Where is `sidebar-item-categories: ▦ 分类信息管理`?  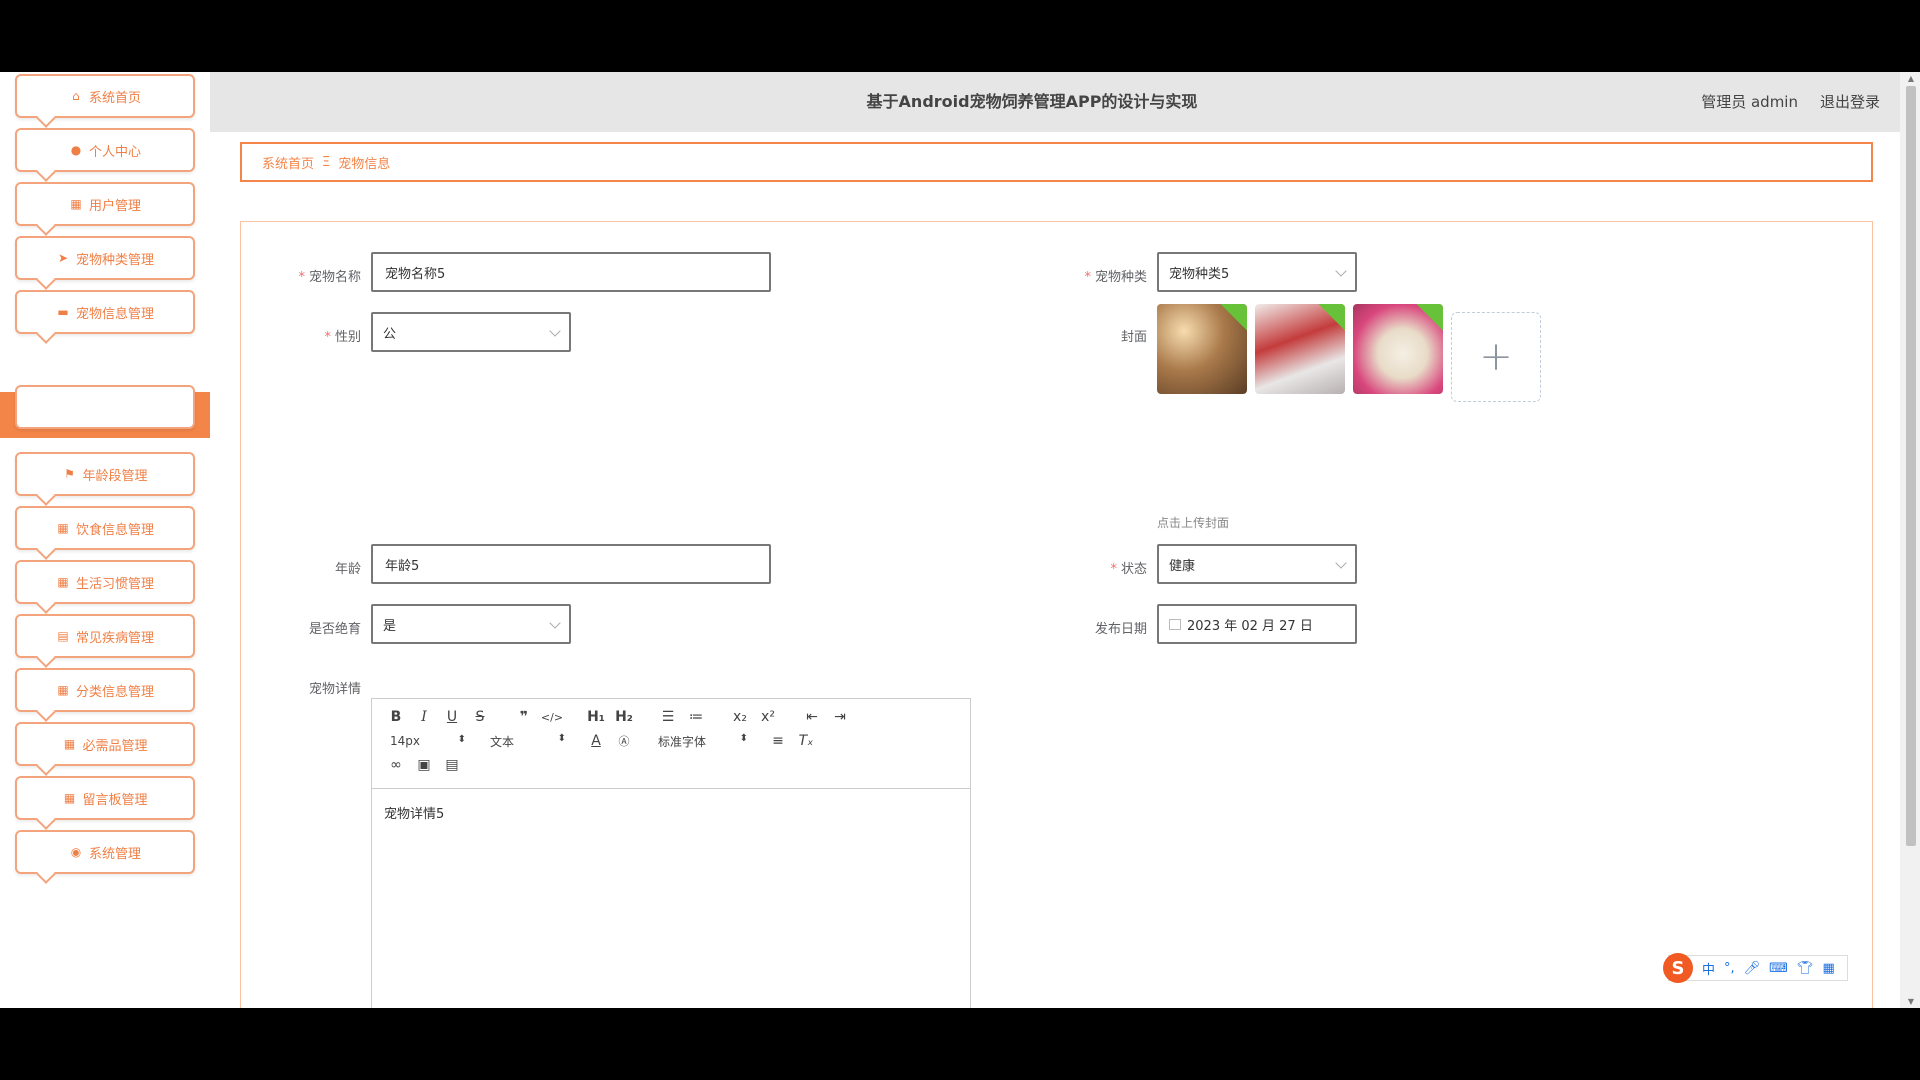
sidebar-item-categories: ▦ 分类信息管理 is located at coordinates (105, 695).